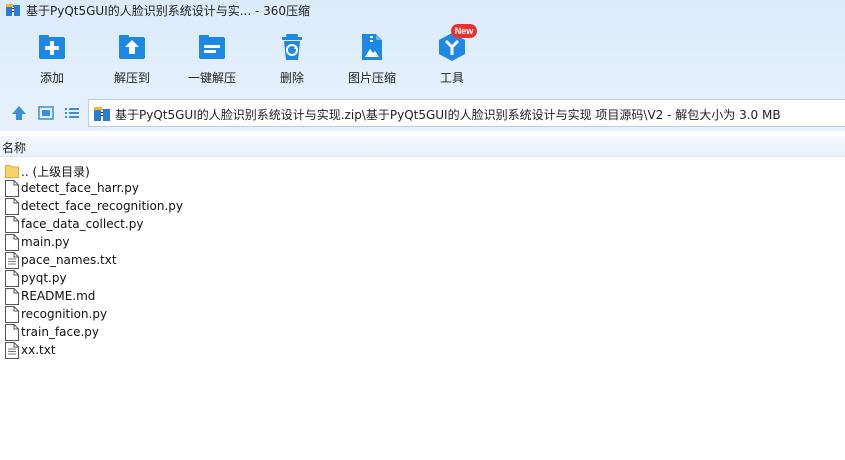 This screenshot has height=460, width=845. I want to click on image-compress-button: 图片压缩, so click(372, 57).